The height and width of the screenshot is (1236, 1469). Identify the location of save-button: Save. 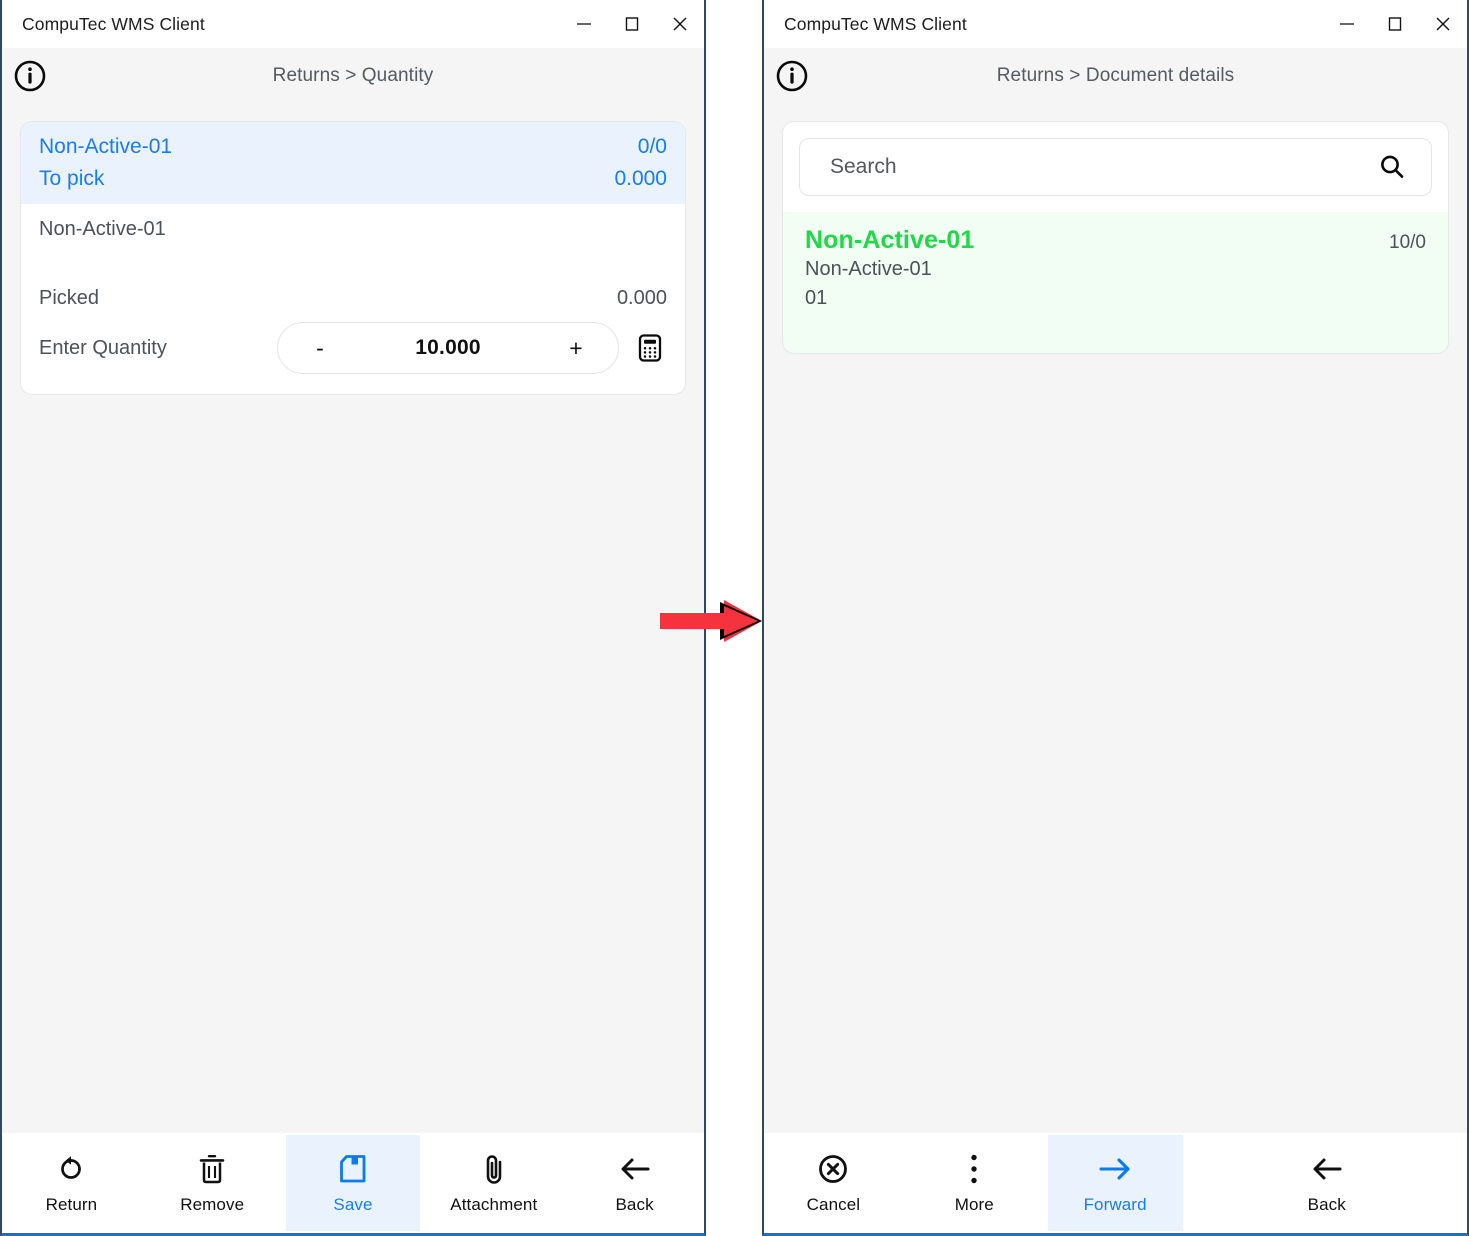
(353, 1183).